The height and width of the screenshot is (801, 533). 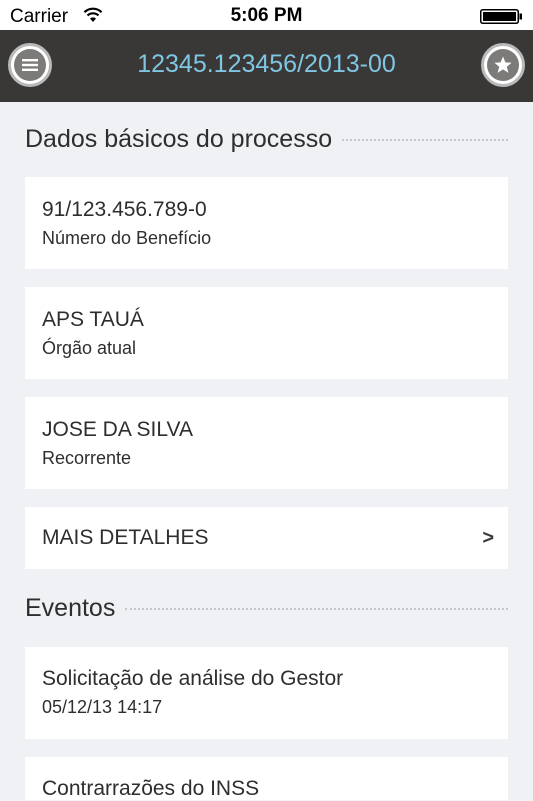 I want to click on page-title: 12345.123456/2013-00, so click(x=266, y=64).